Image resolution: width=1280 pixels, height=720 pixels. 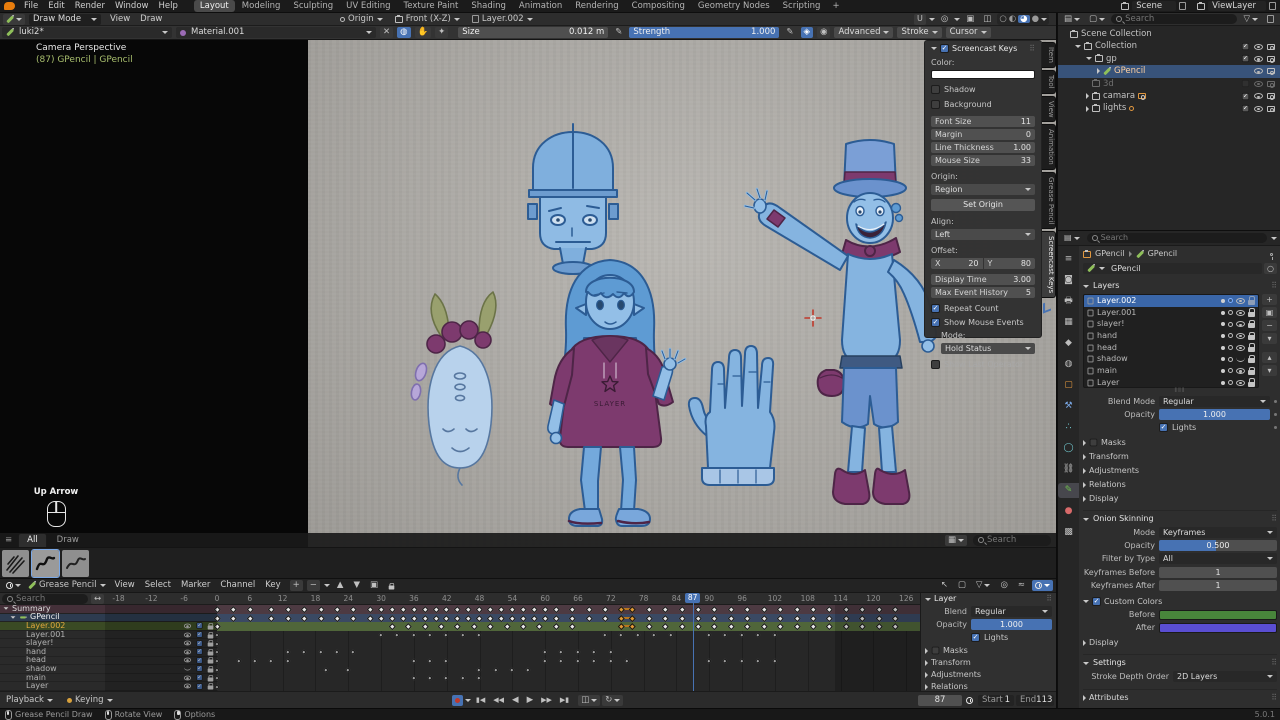 I want to click on frame-end-field: End 113, so click(x=1035, y=700).